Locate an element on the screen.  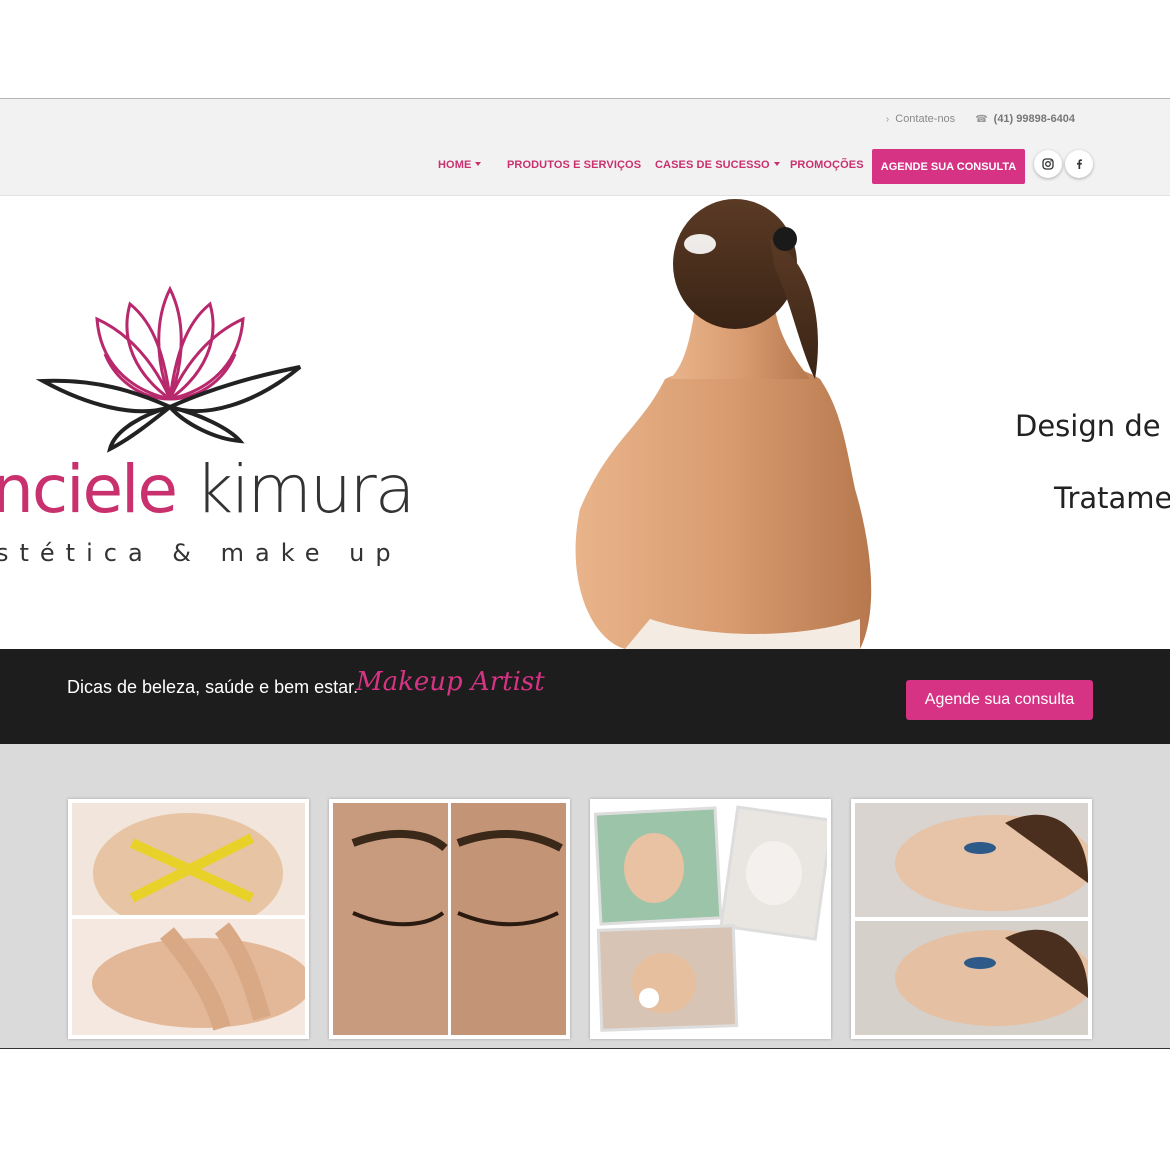
gallery-image-eyebrows is located at coordinates (449, 919).